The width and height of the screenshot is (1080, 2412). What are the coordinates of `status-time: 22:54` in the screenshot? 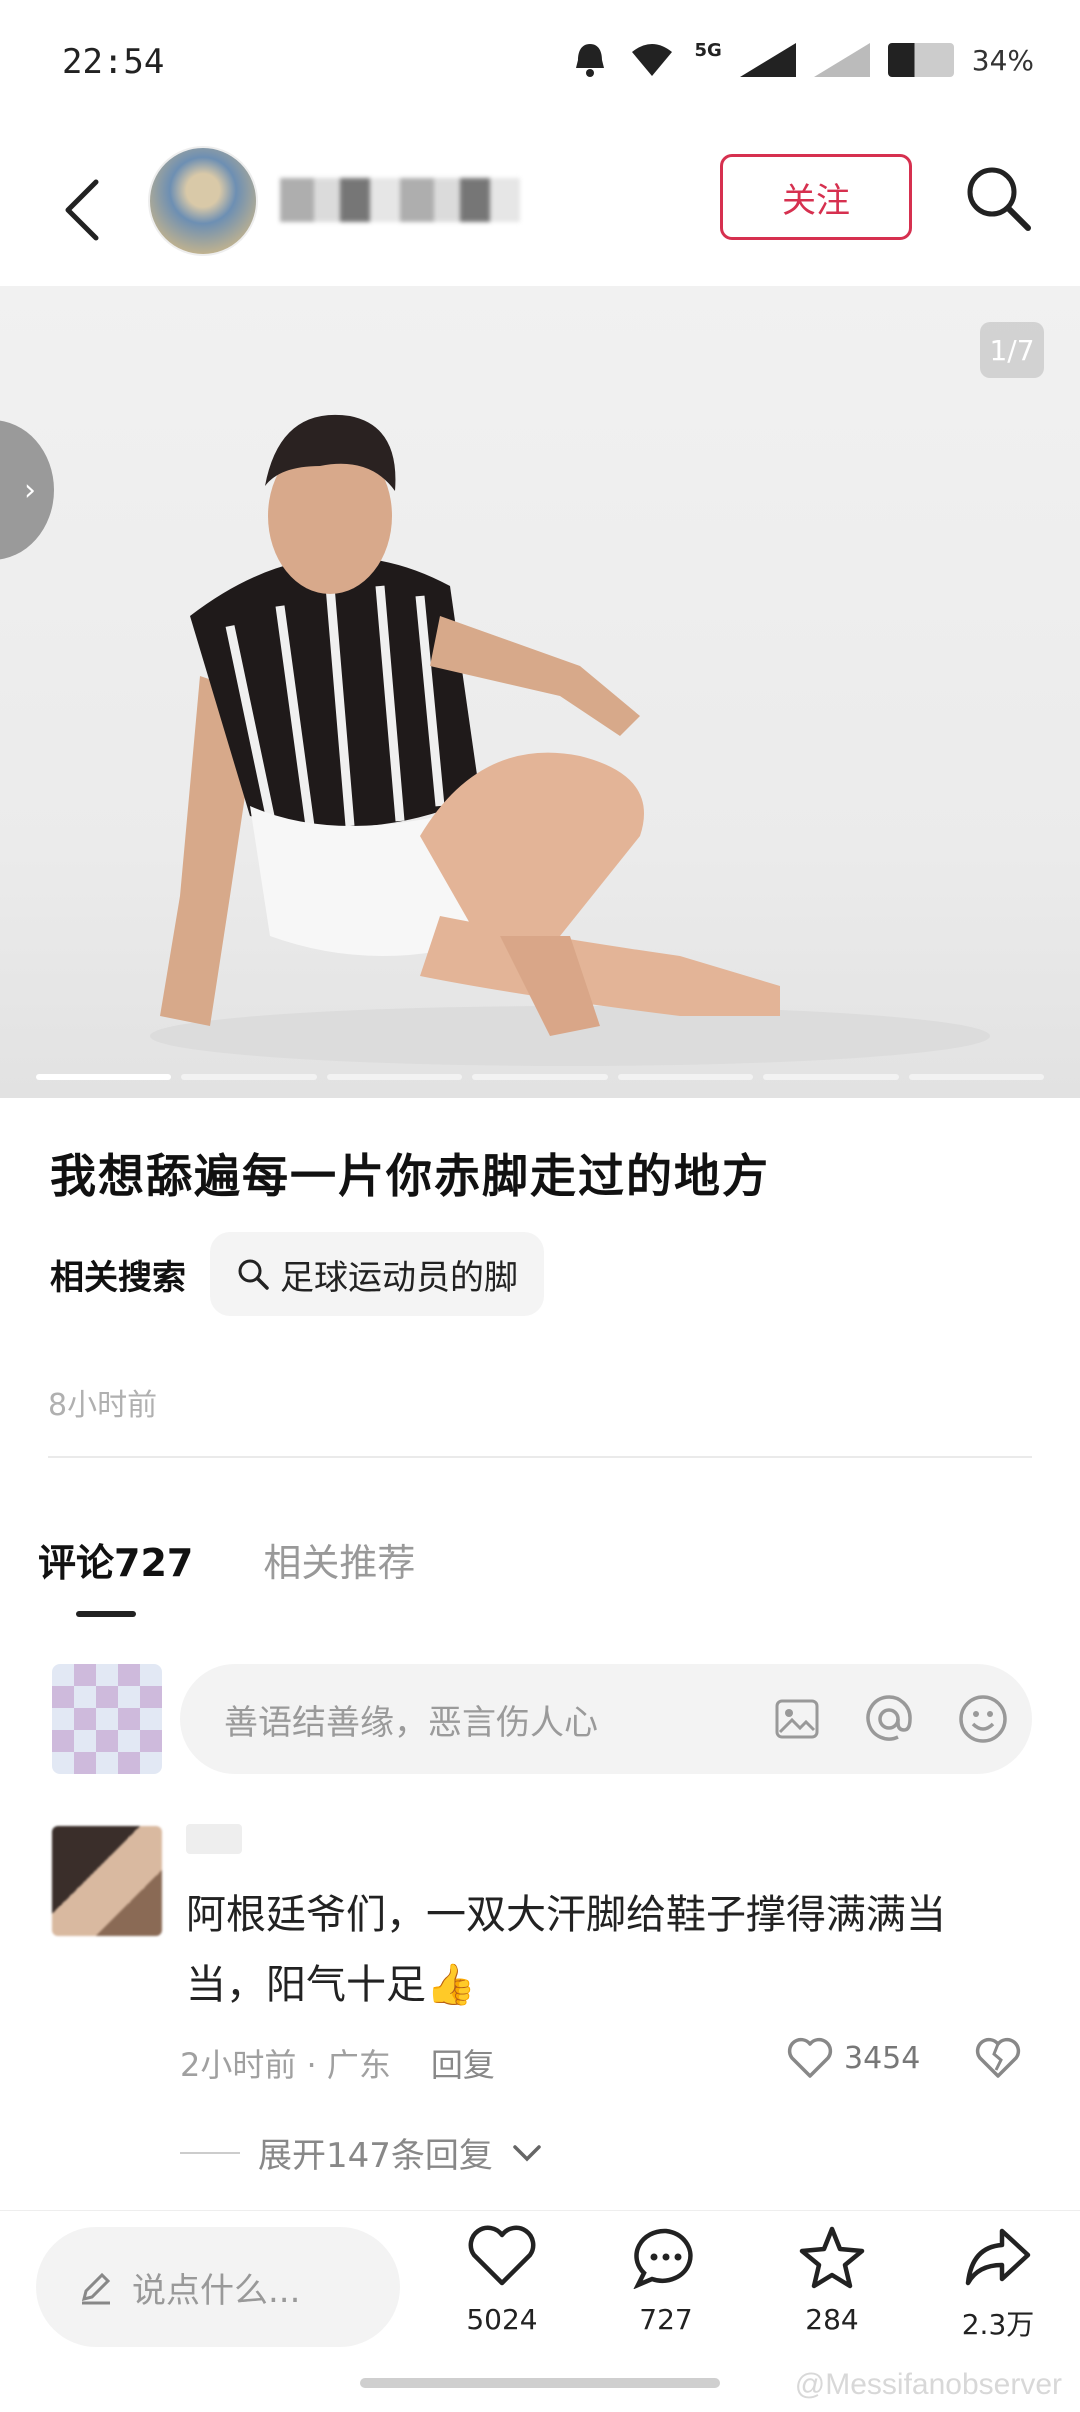 It's located at (113, 62).